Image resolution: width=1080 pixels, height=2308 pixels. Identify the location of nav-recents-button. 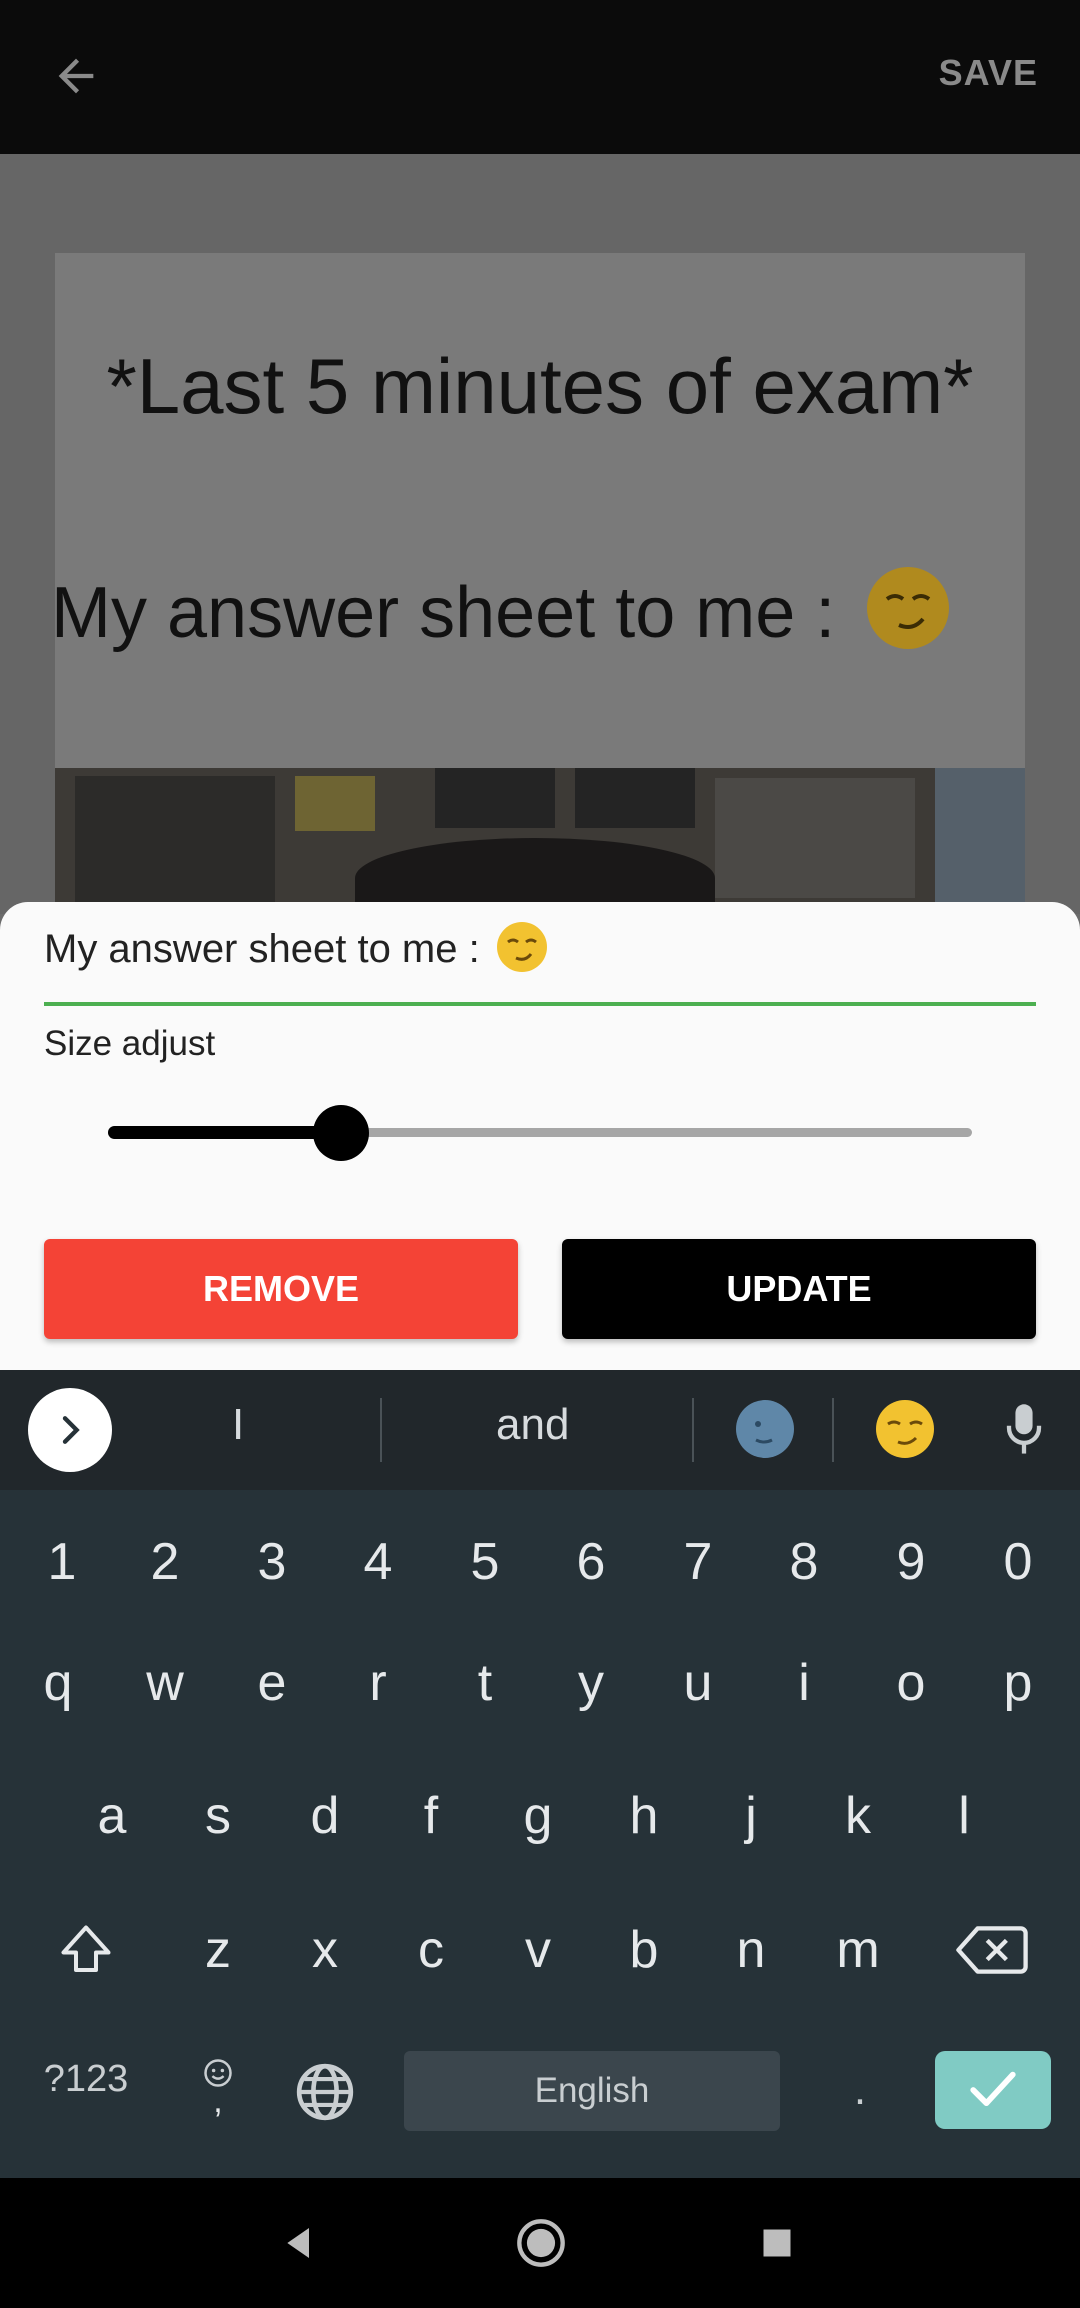
(777, 2243).